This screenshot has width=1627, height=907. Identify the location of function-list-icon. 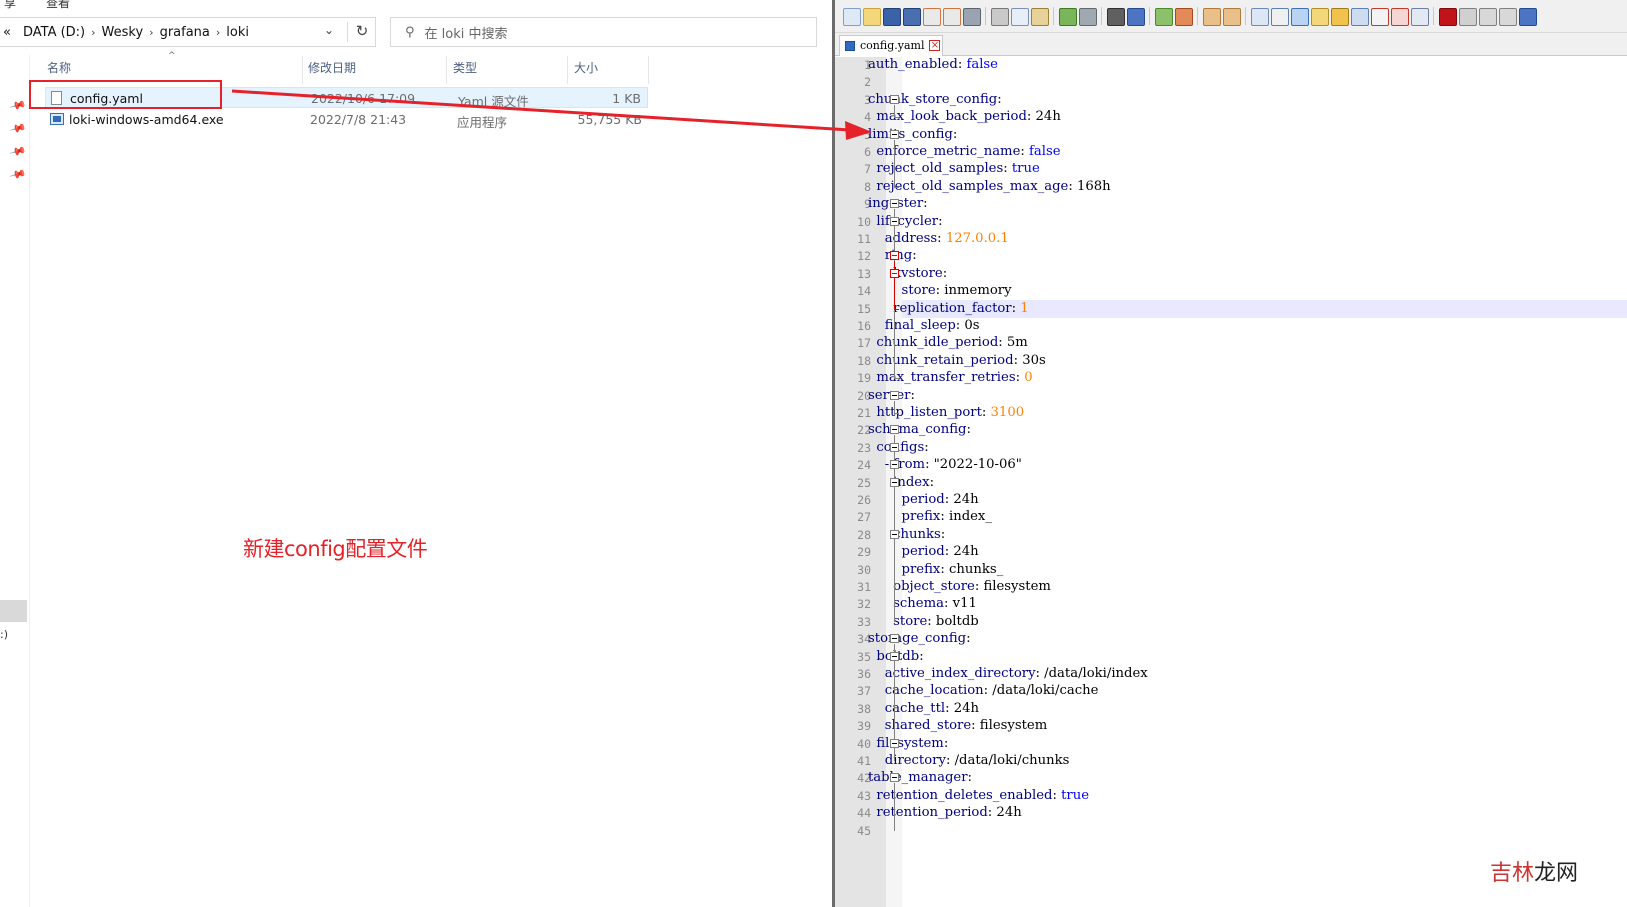
(1360, 17).